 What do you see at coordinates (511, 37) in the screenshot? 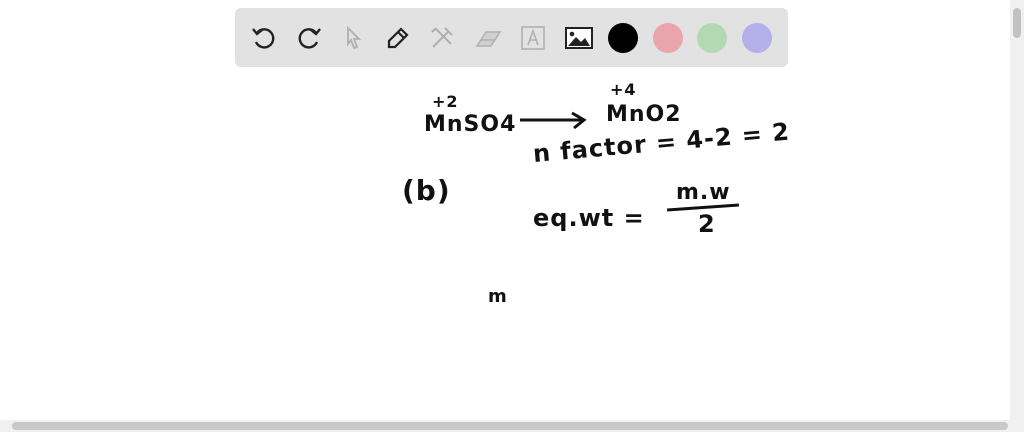
I see `drawing-toolbar` at bounding box center [511, 37].